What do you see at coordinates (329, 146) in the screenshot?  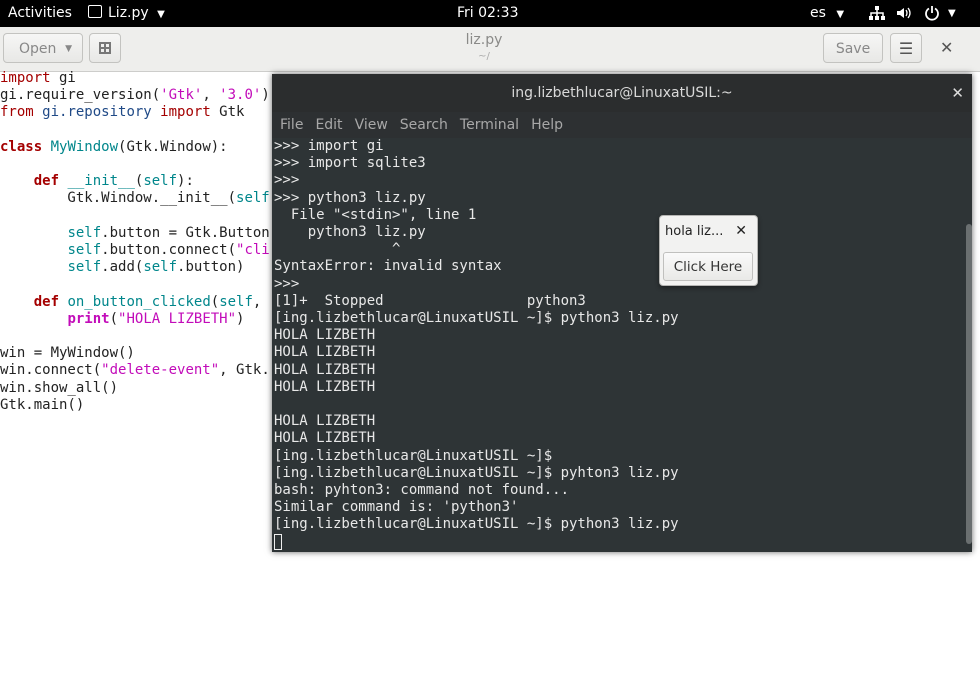 I see `terminal-line: >>> import gi` at bounding box center [329, 146].